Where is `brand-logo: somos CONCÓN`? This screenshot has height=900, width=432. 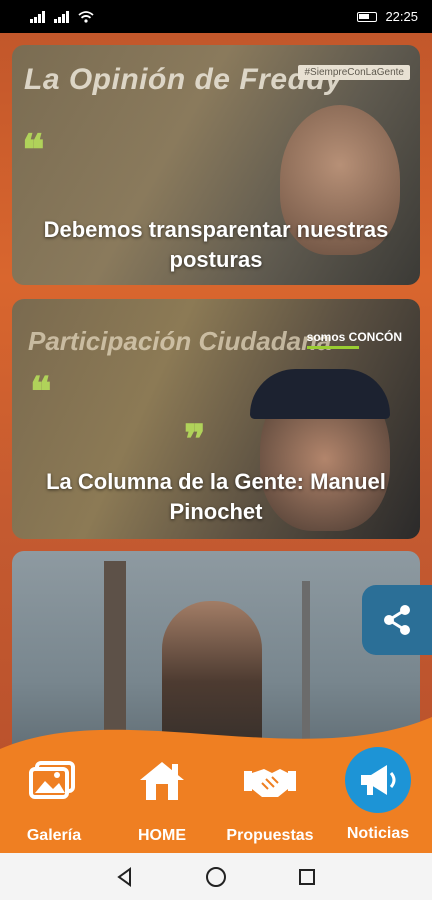 brand-logo: somos CONCÓN is located at coordinates (354, 339).